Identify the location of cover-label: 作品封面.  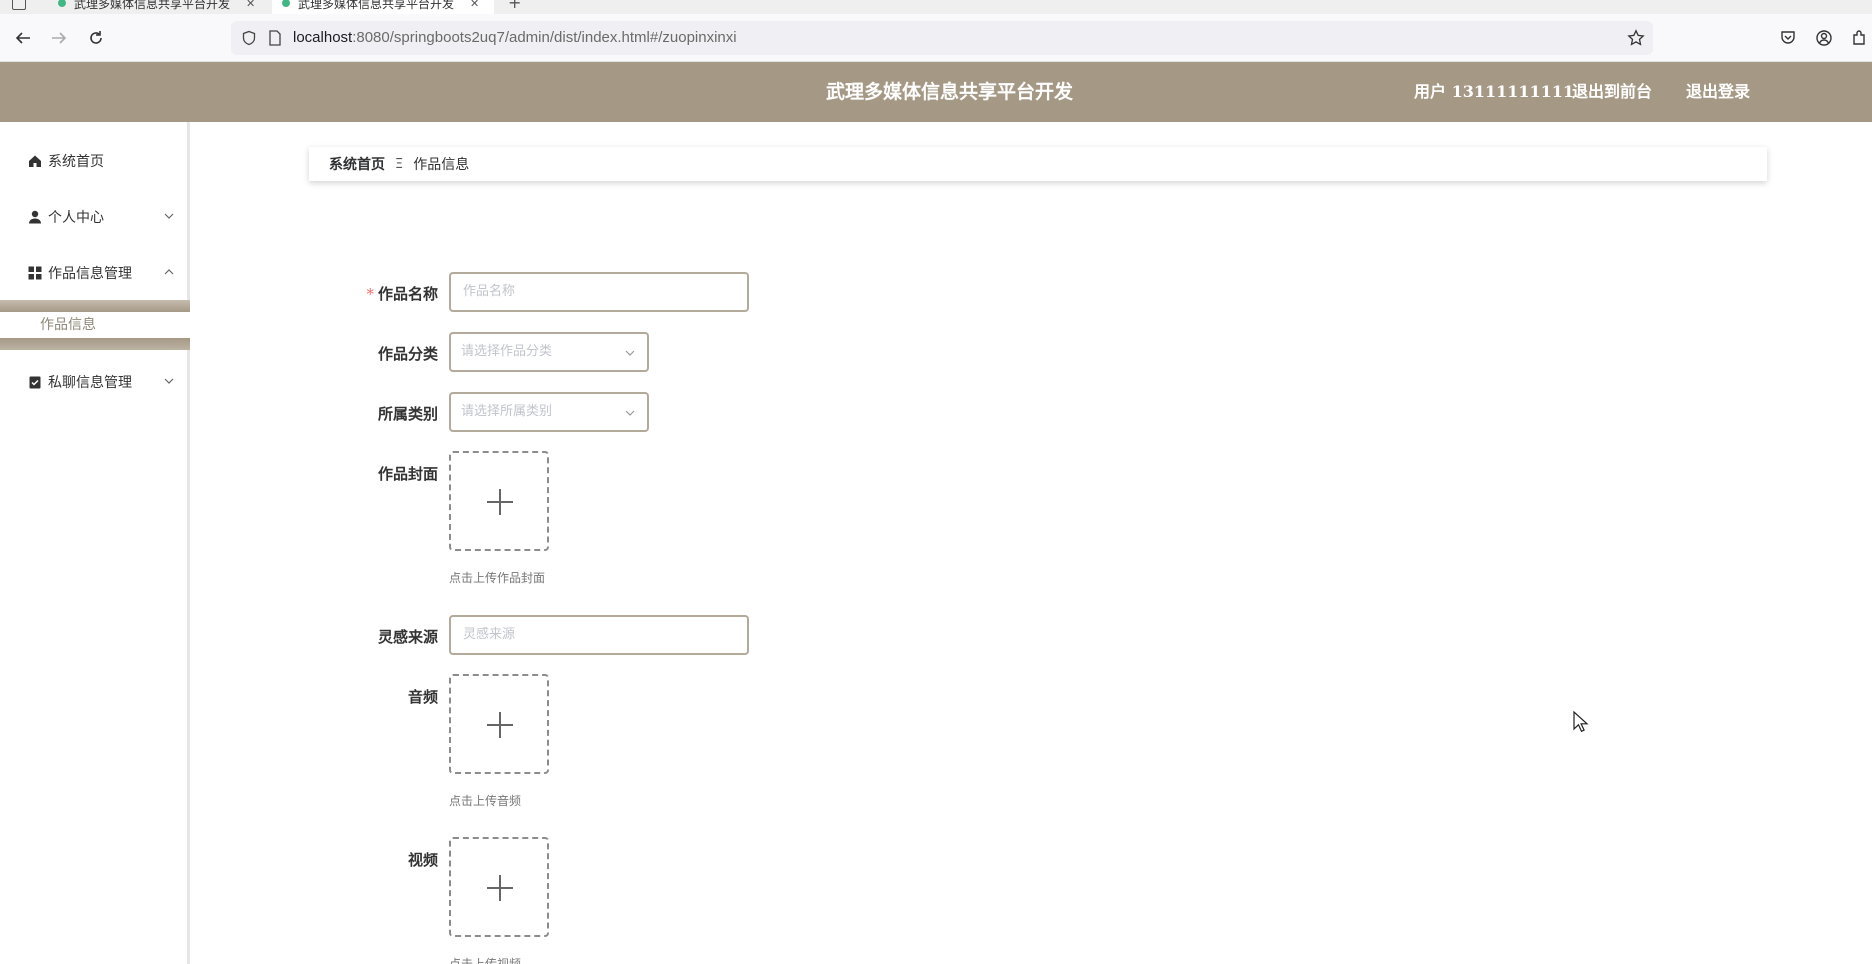
(407, 474).